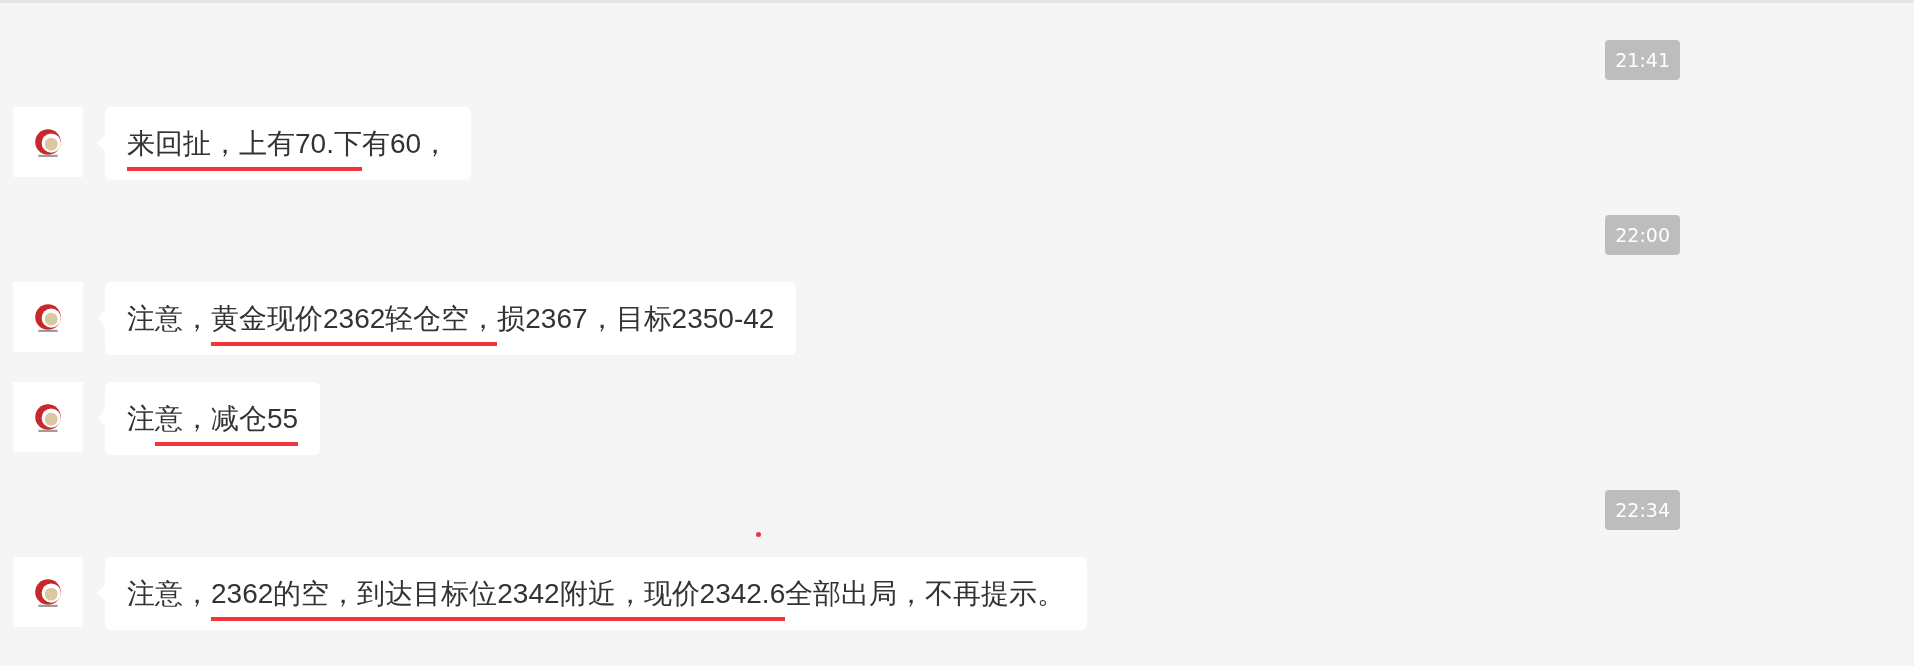 The image size is (1914, 666). What do you see at coordinates (1642, 60) in the screenshot?
I see `timestamp: 21:41` at bounding box center [1642, 60].